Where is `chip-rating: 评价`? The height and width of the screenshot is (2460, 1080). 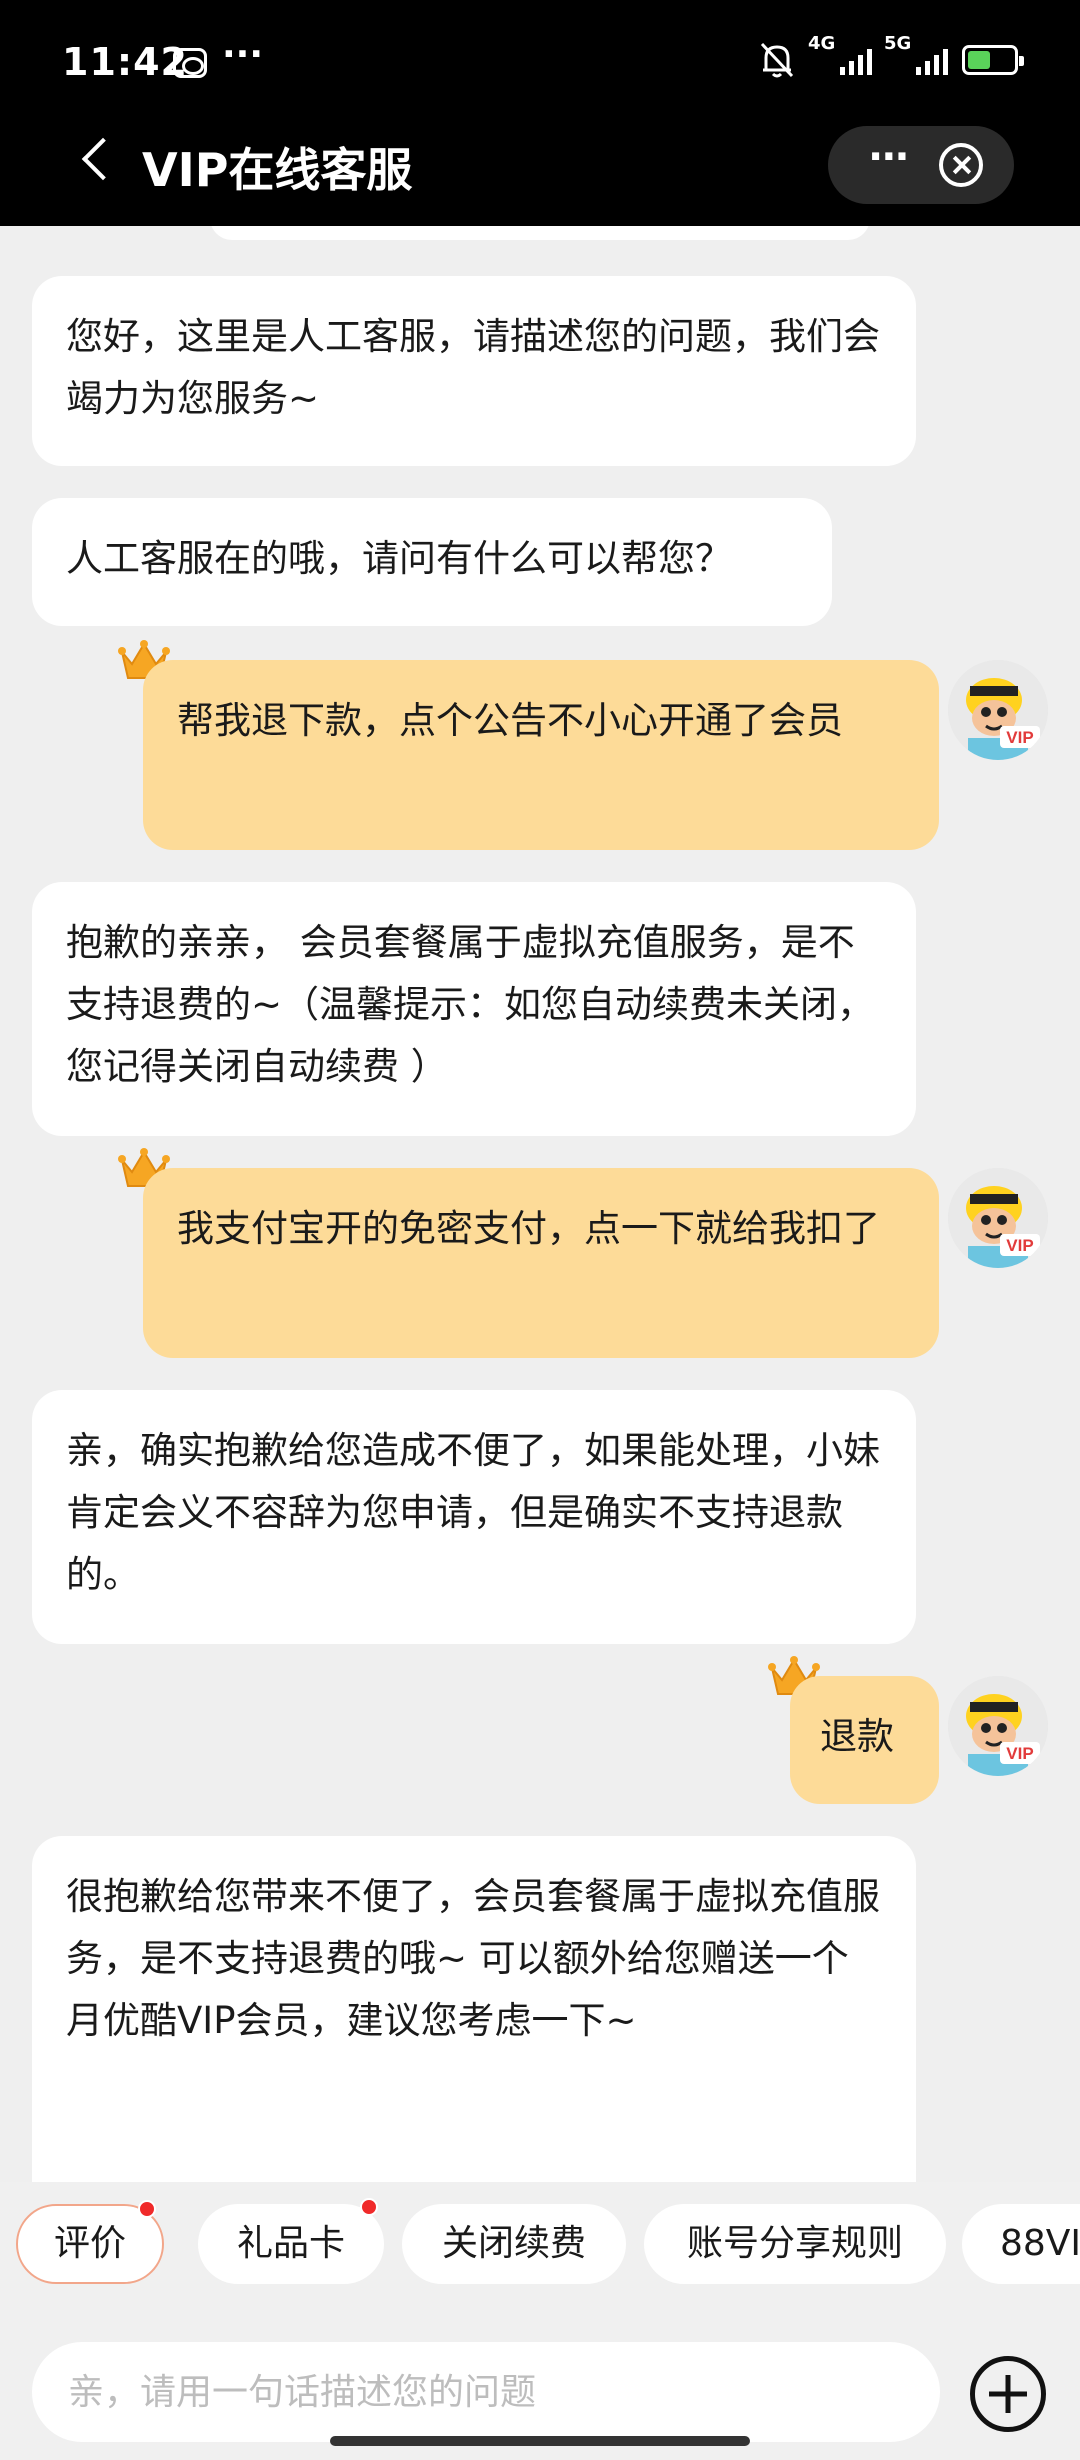 chip-rating: 评价 is located at coordinates (90, 2242).